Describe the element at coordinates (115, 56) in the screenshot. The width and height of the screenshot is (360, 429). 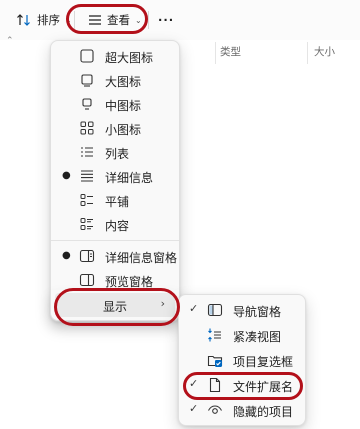
I see `menu-item-extra-large-icons: 超大图标` at that location.